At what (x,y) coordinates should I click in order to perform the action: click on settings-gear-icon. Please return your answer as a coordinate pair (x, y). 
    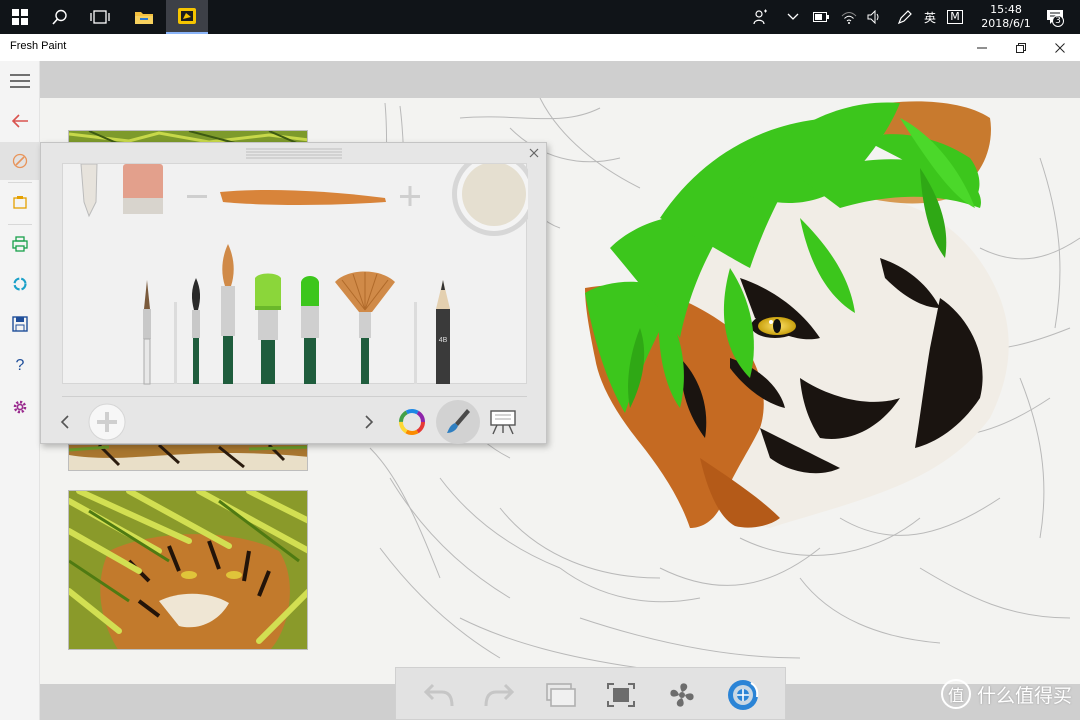
    Looking at the image, I should click on (20, 407).